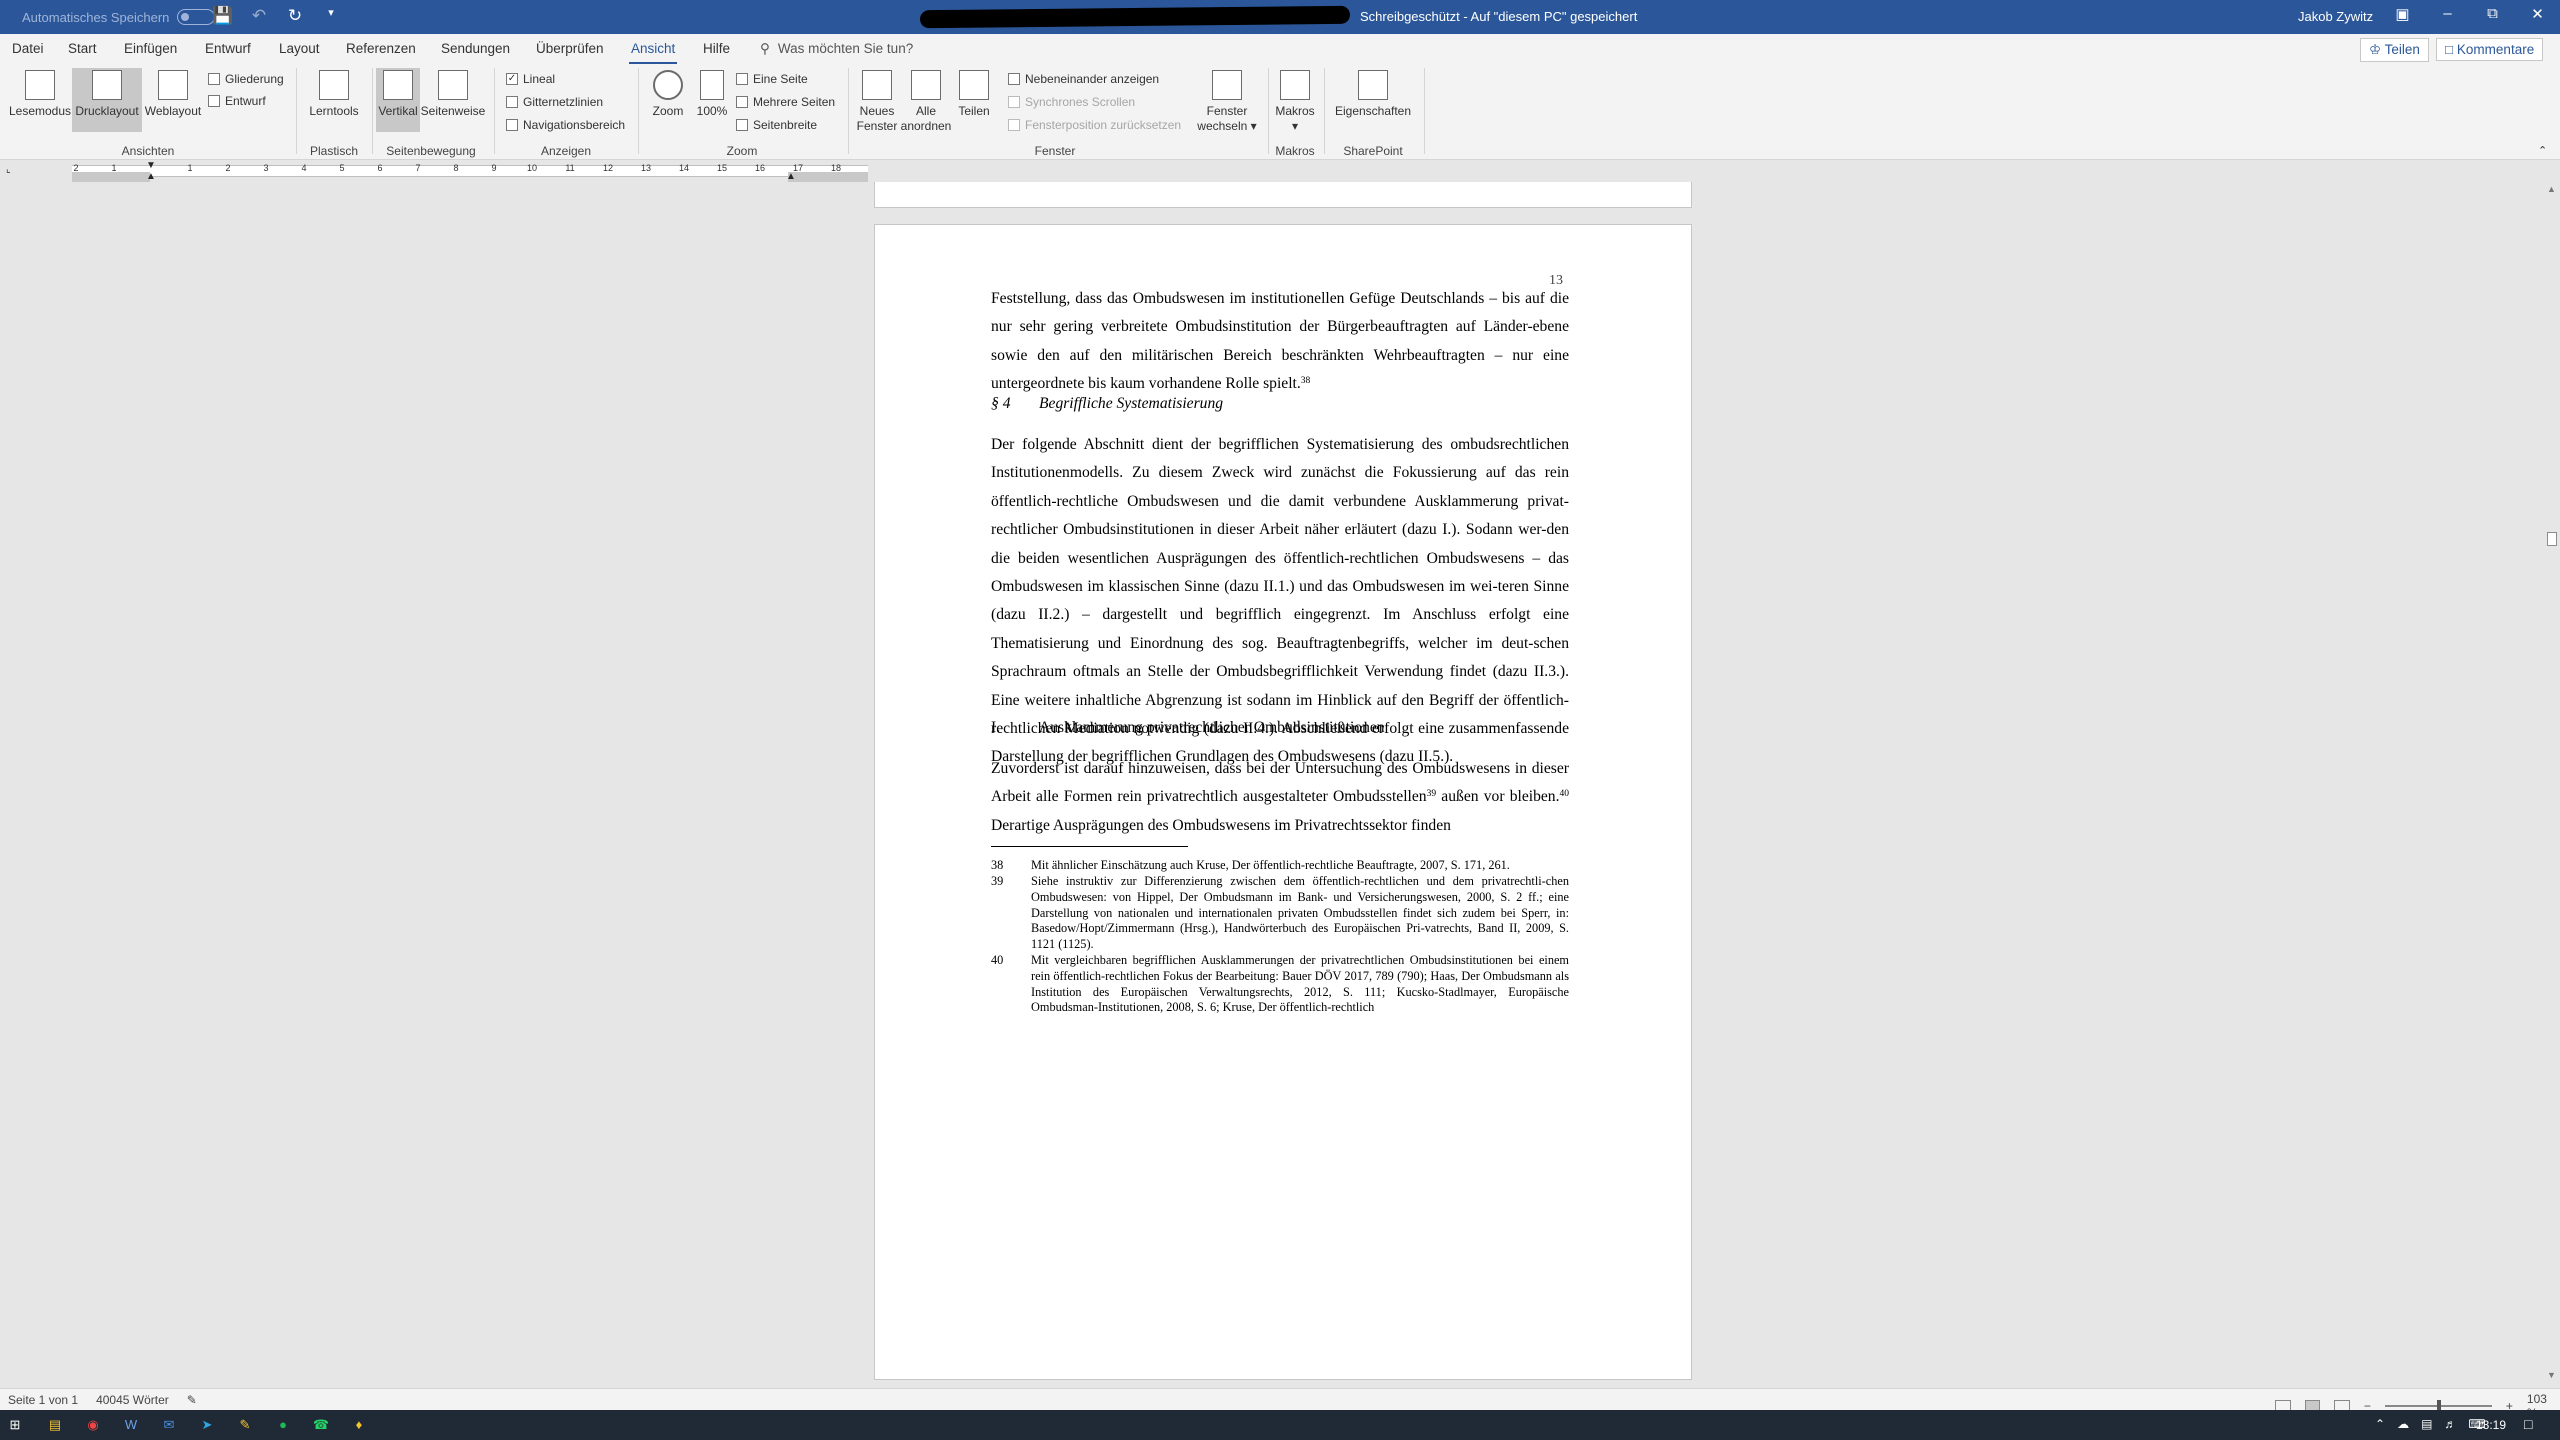 The image size is (2560, 1440). Describe the element at coordinates (2542, 150) in the screenshot. I see `collapse-ribbon-icon: ⌃` at that location.